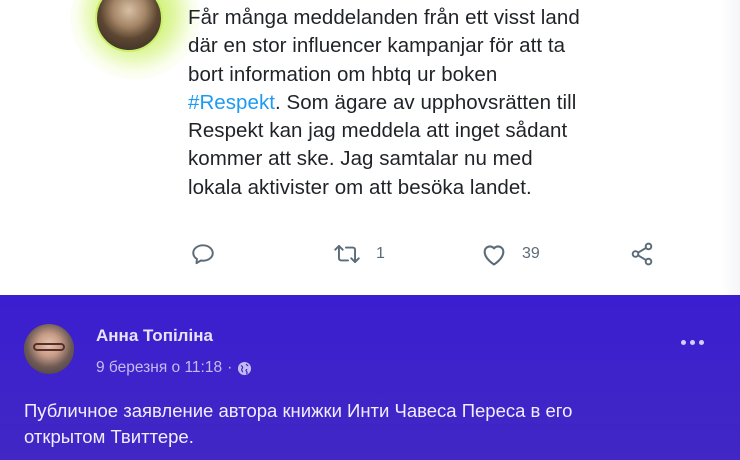  What do you see at coordinates (347, 254) in the screenshot?
I see `retweet-icon` at bounding box center [347, 254].